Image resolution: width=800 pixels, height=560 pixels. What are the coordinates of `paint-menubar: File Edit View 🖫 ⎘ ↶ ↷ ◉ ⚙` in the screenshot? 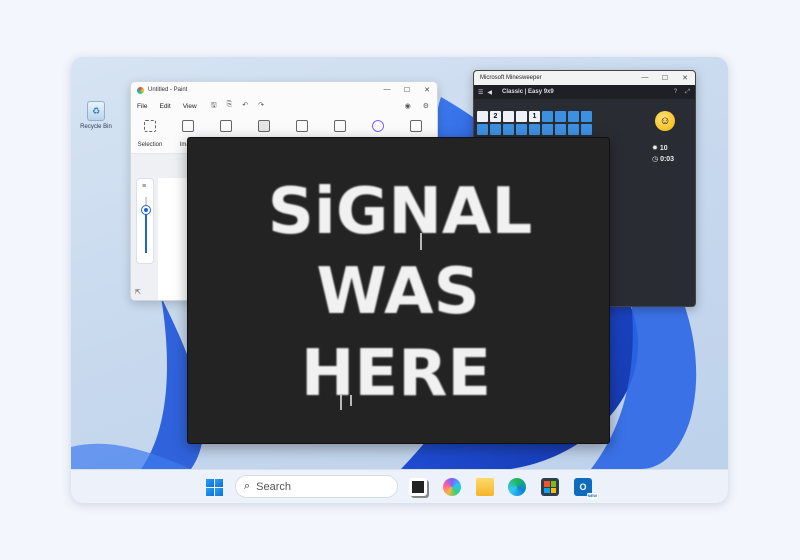 It's located at (284, 106).